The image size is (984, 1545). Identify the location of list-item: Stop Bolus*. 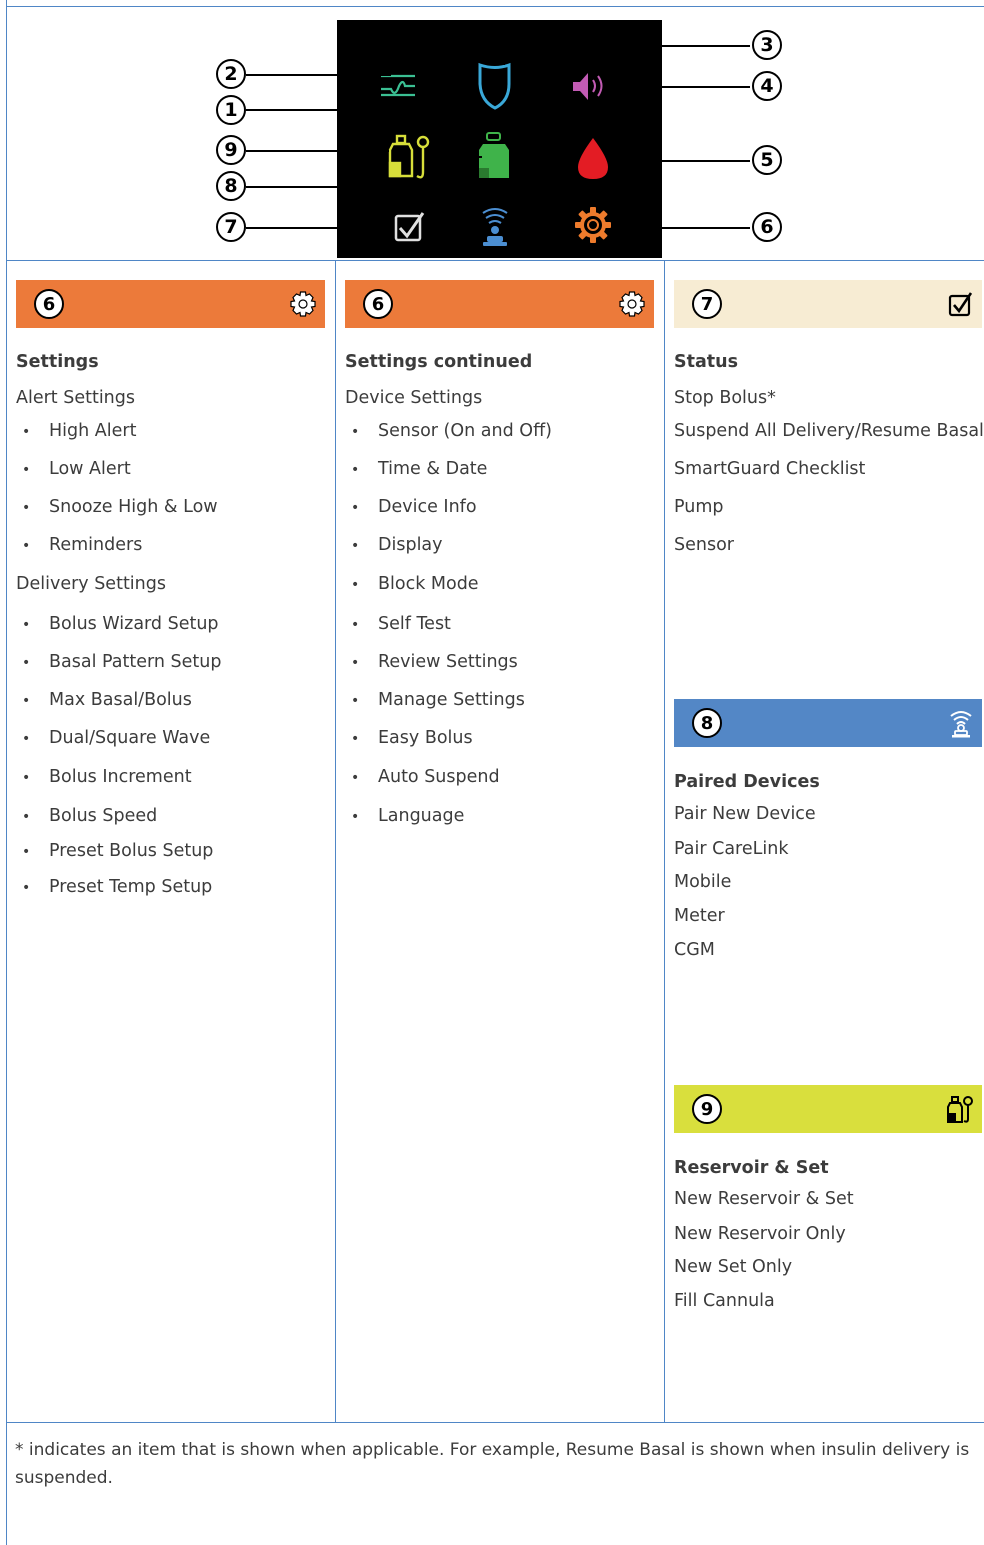
(725, 398).